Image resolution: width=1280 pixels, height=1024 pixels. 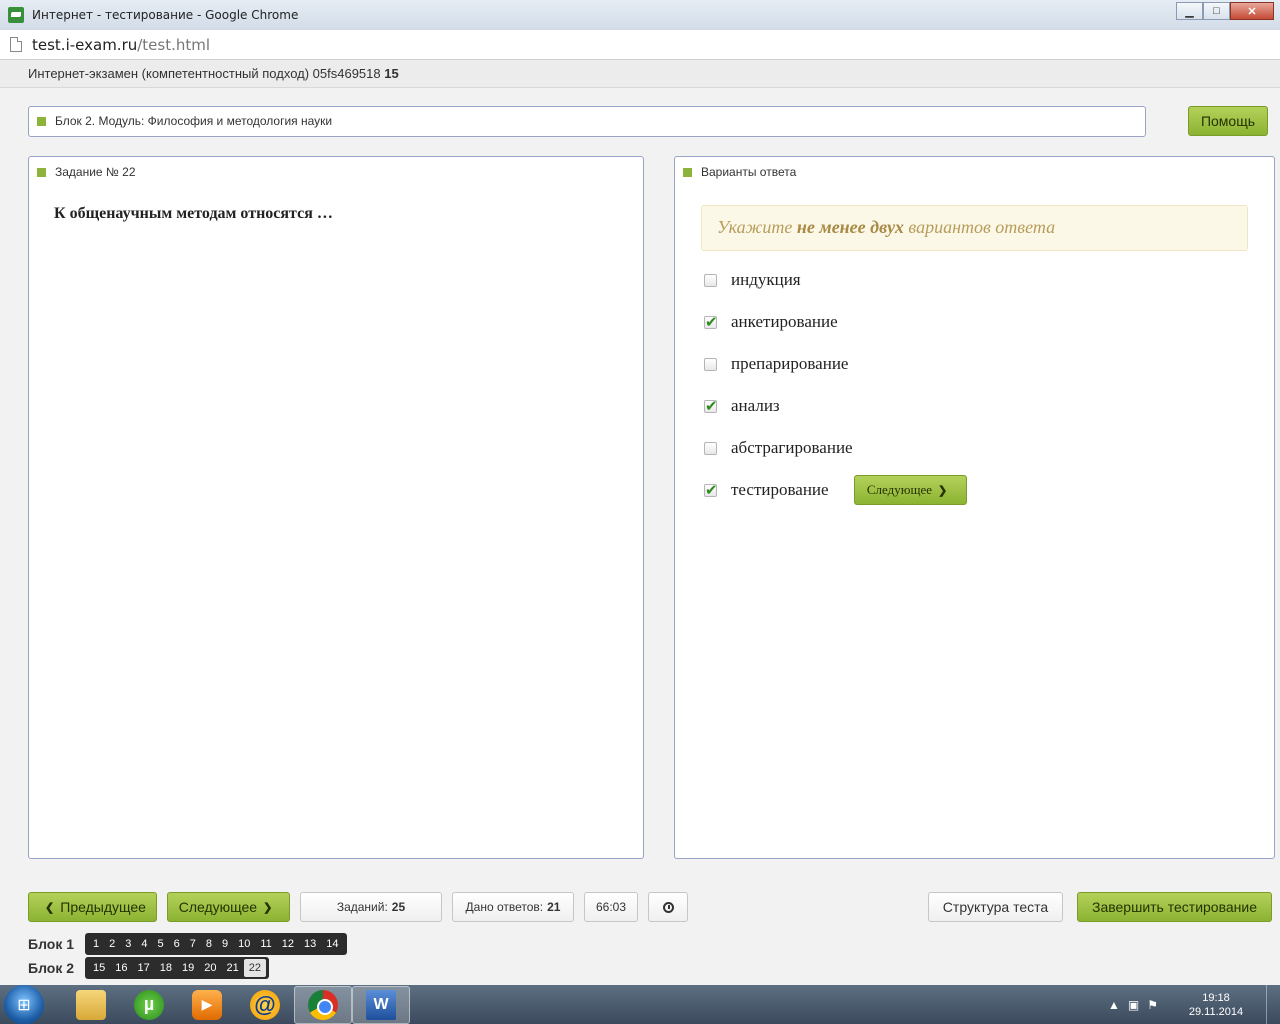 I want to click on answer-hint: Укажите не менее двух вариантов ответа, so click(x=974, y=228).